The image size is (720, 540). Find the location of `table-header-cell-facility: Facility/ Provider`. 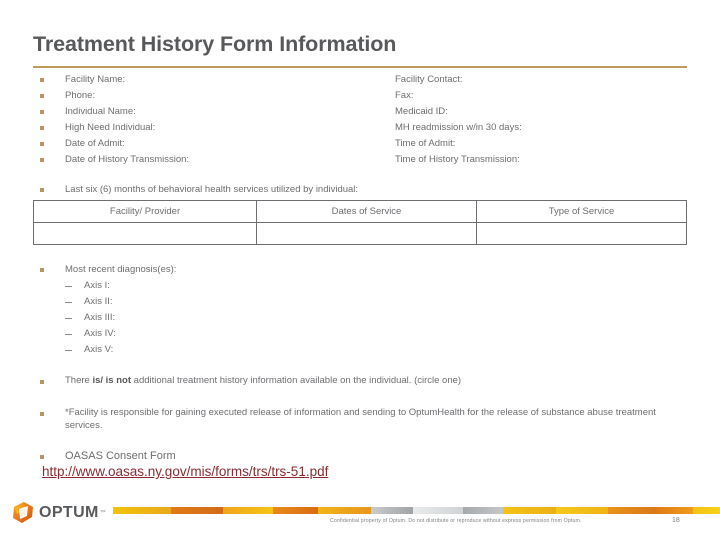

table-header-cell-facility: Facility/ Provider is located at coordinates (145, 211).